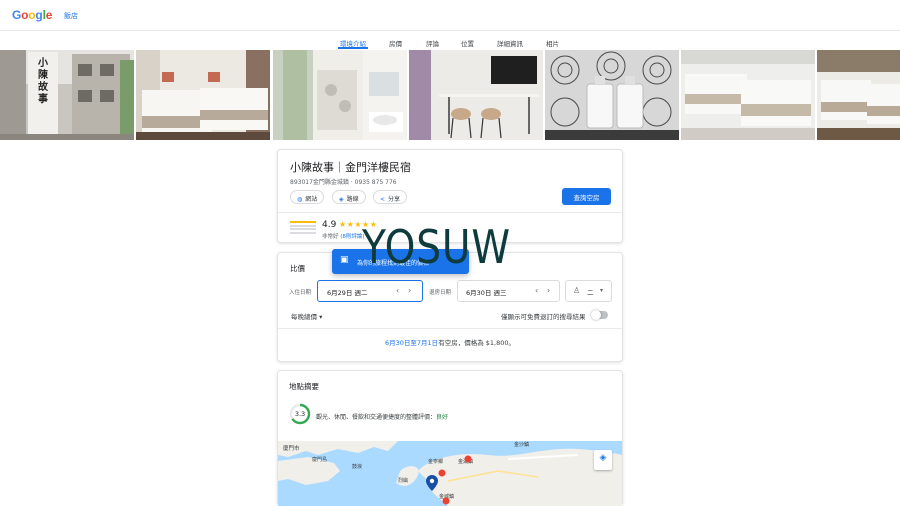 The height and width of the screenshot is (506, 900). What do you see at coordinates (382, 417) in the screenshot?
I see `location-description: 觀光、休閒、餐飲和交通便捷度的整體評價：良好` at bounding box center [382, 417].